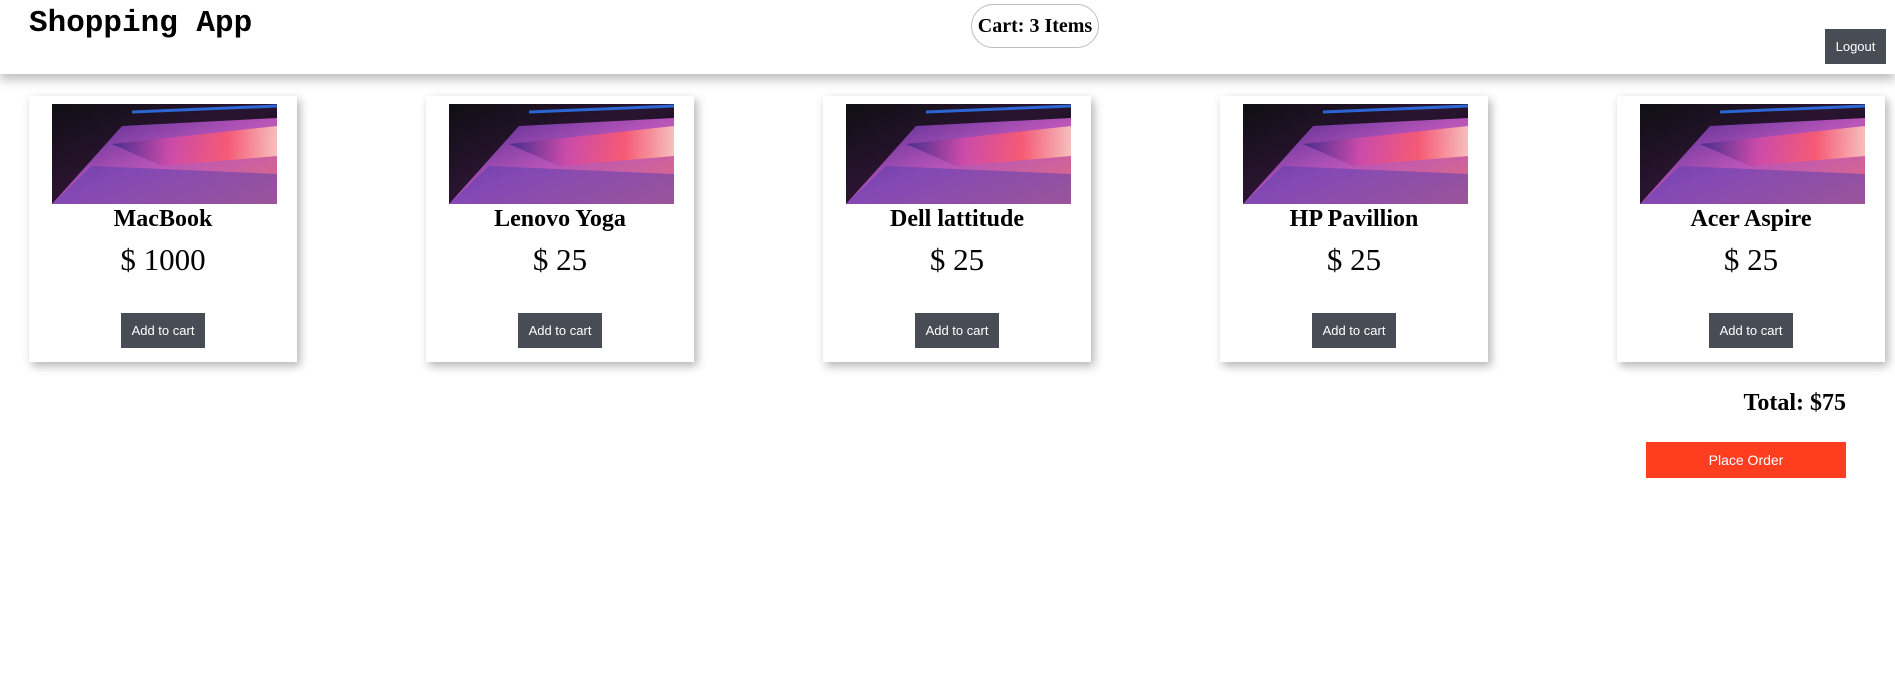 The height and width of the screenshot is (676, 1895). Describe the element at coordinates (163, 259) in the screenshot. I see `product-price: $ 1000` at that location.